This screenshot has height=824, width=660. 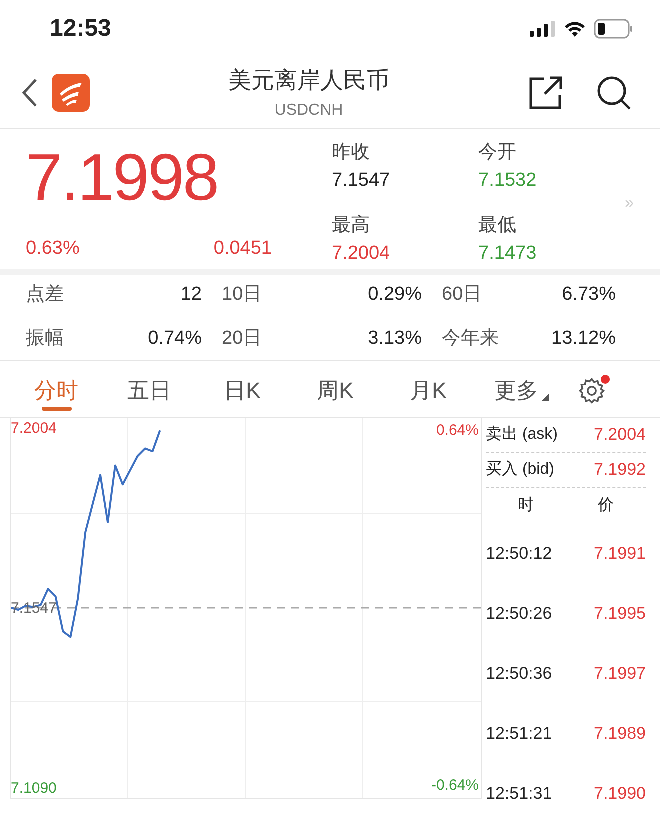 I want to click on status-time: 12:53, so click(x=81, y=29).